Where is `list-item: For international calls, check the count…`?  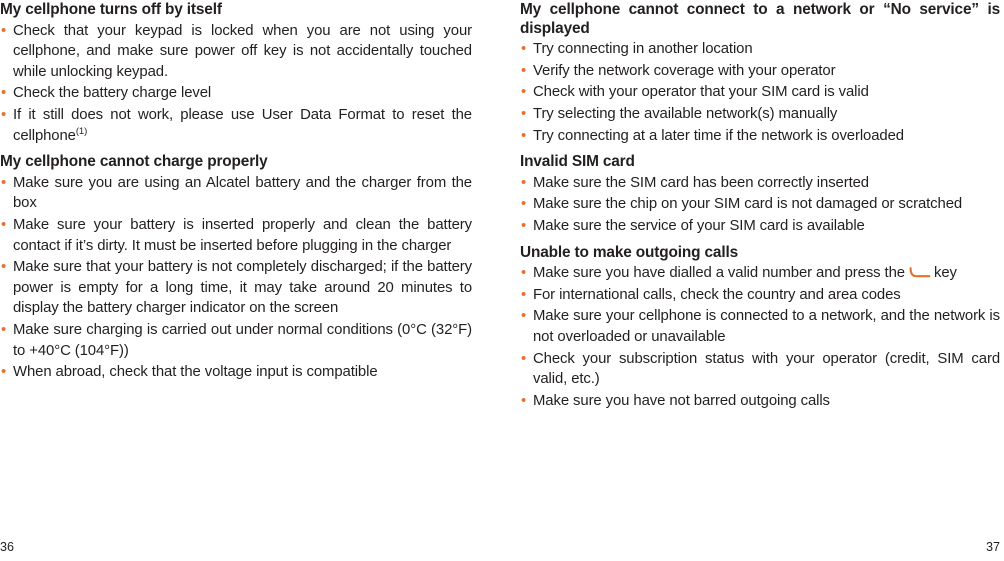 list-item: For international calls, check the count… is located at coordinates (760, 295).